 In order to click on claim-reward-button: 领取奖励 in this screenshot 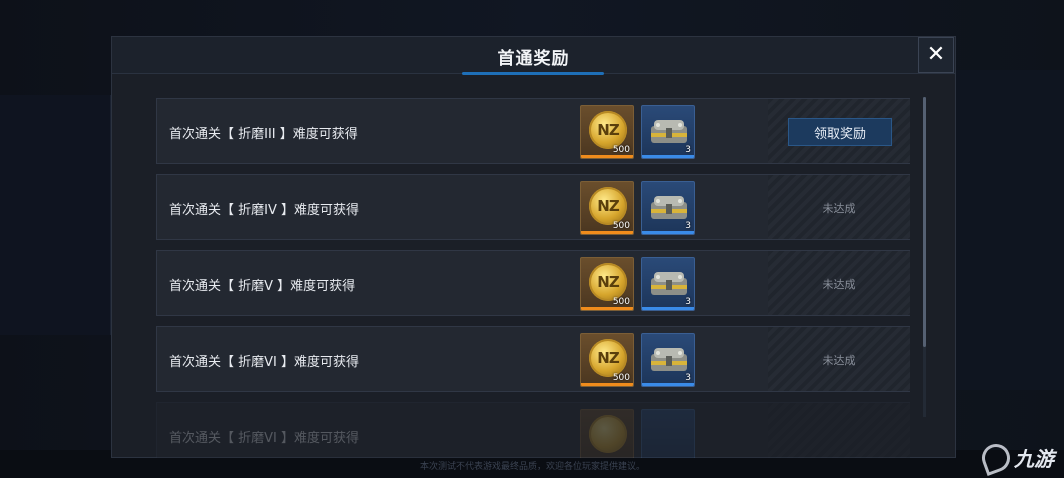, I will do `click(840, 132)`.